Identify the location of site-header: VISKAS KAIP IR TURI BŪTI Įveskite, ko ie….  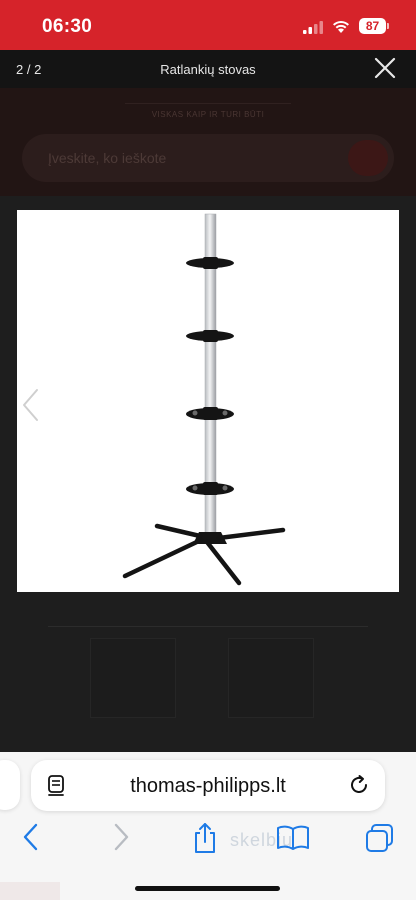
(208, 142).